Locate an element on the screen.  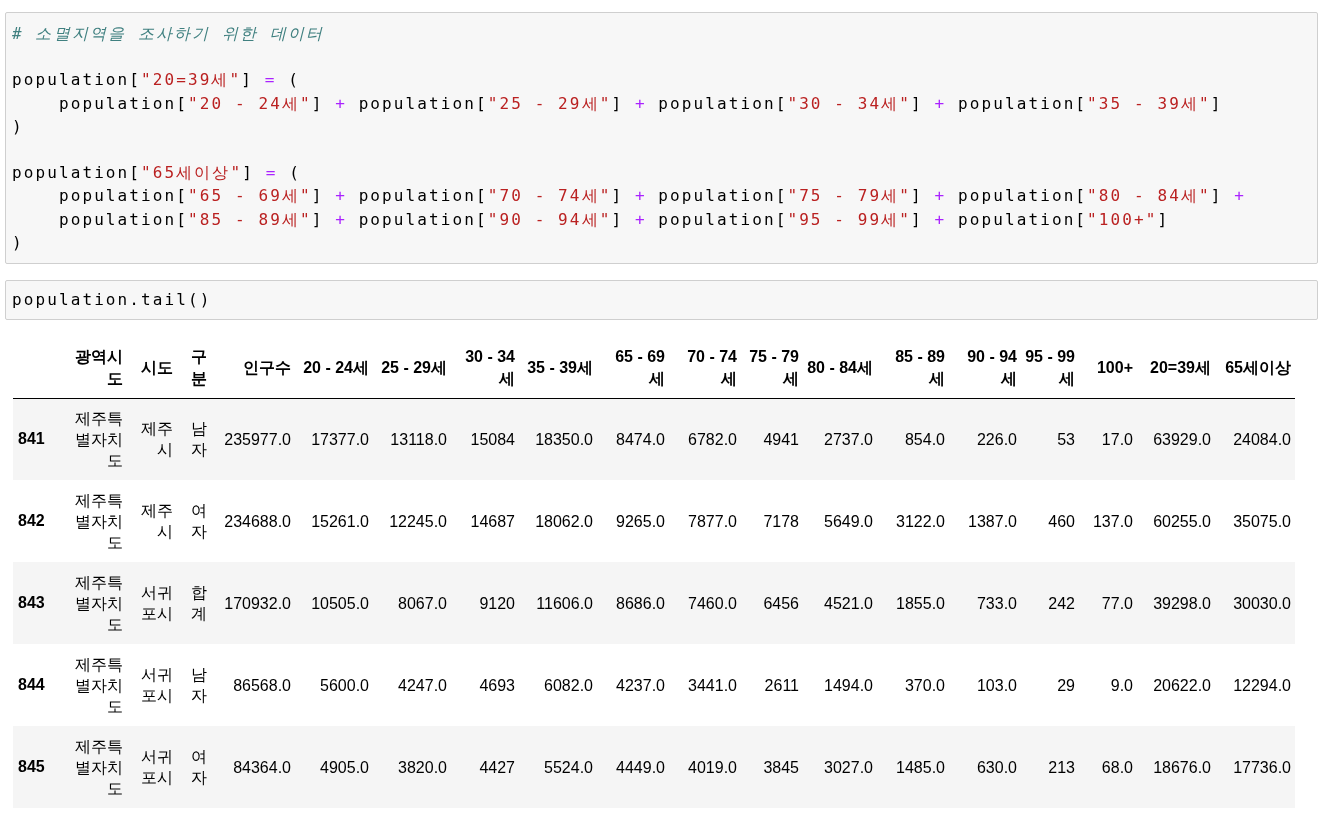
table-cell: 84364.0 is located at coordinates (262, 767).